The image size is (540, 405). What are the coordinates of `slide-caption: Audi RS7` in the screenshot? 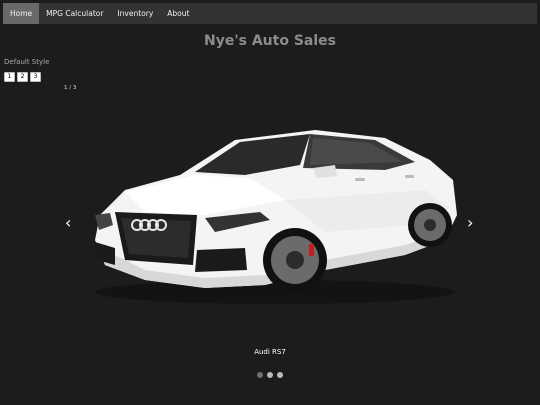 It's located at (270, 352).